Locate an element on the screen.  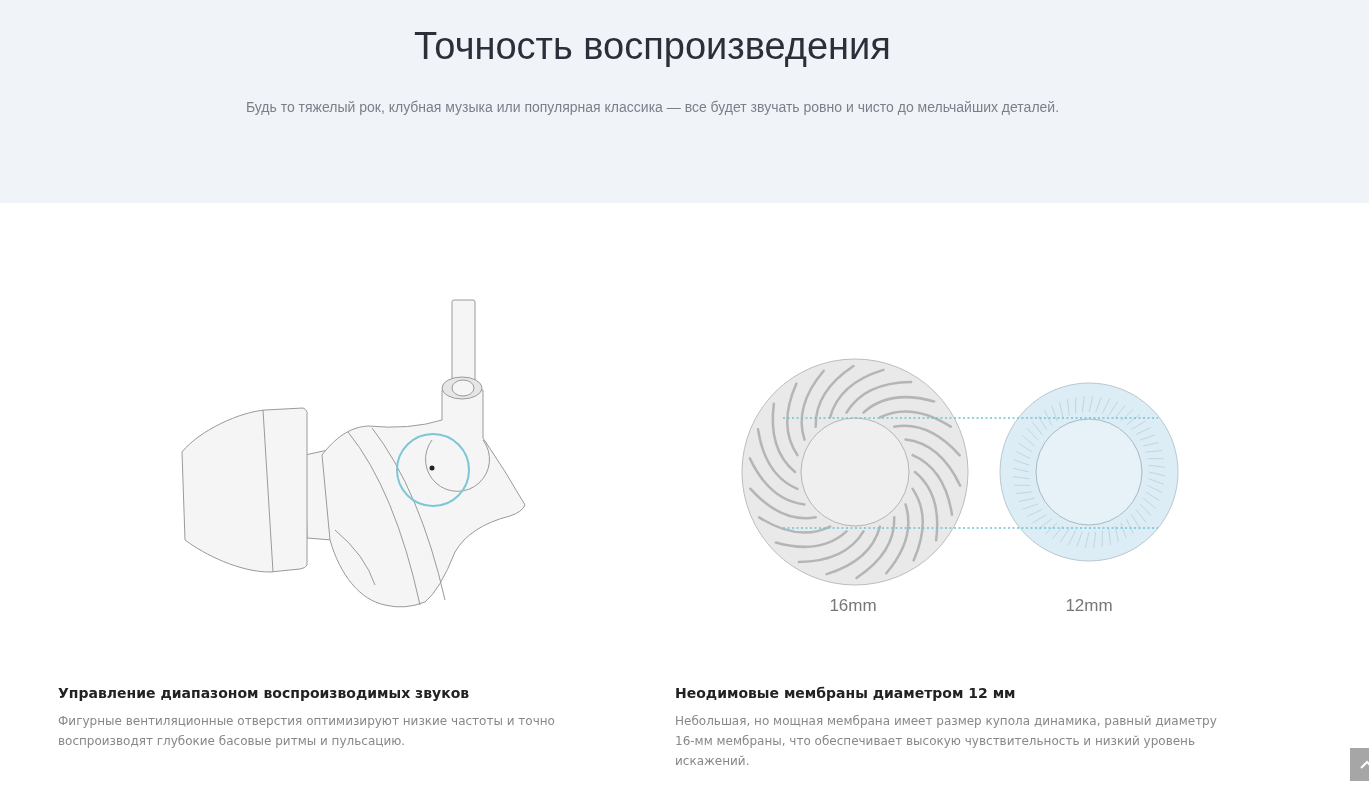
size-label: 16mm is located at coordinates (853, 606).